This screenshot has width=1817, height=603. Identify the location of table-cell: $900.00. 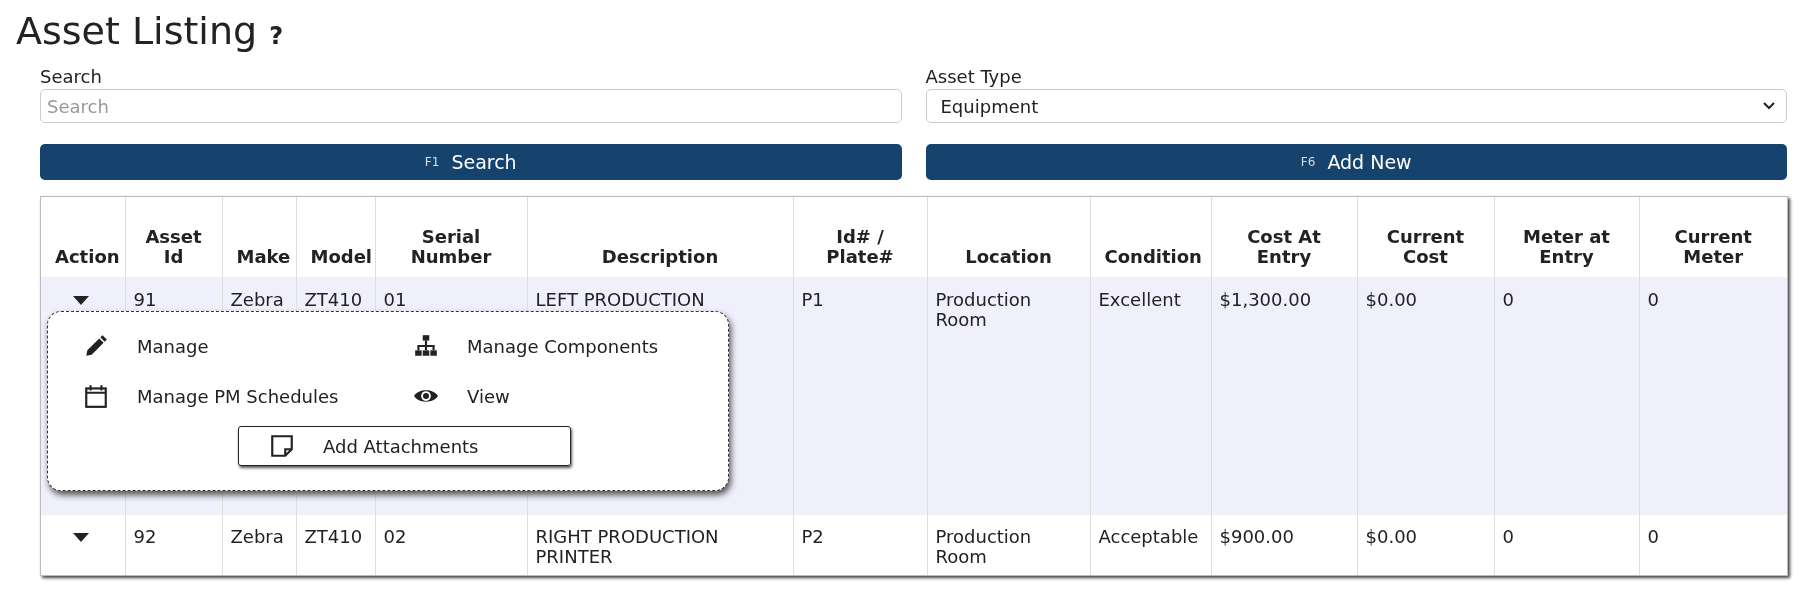
(1284, 544).